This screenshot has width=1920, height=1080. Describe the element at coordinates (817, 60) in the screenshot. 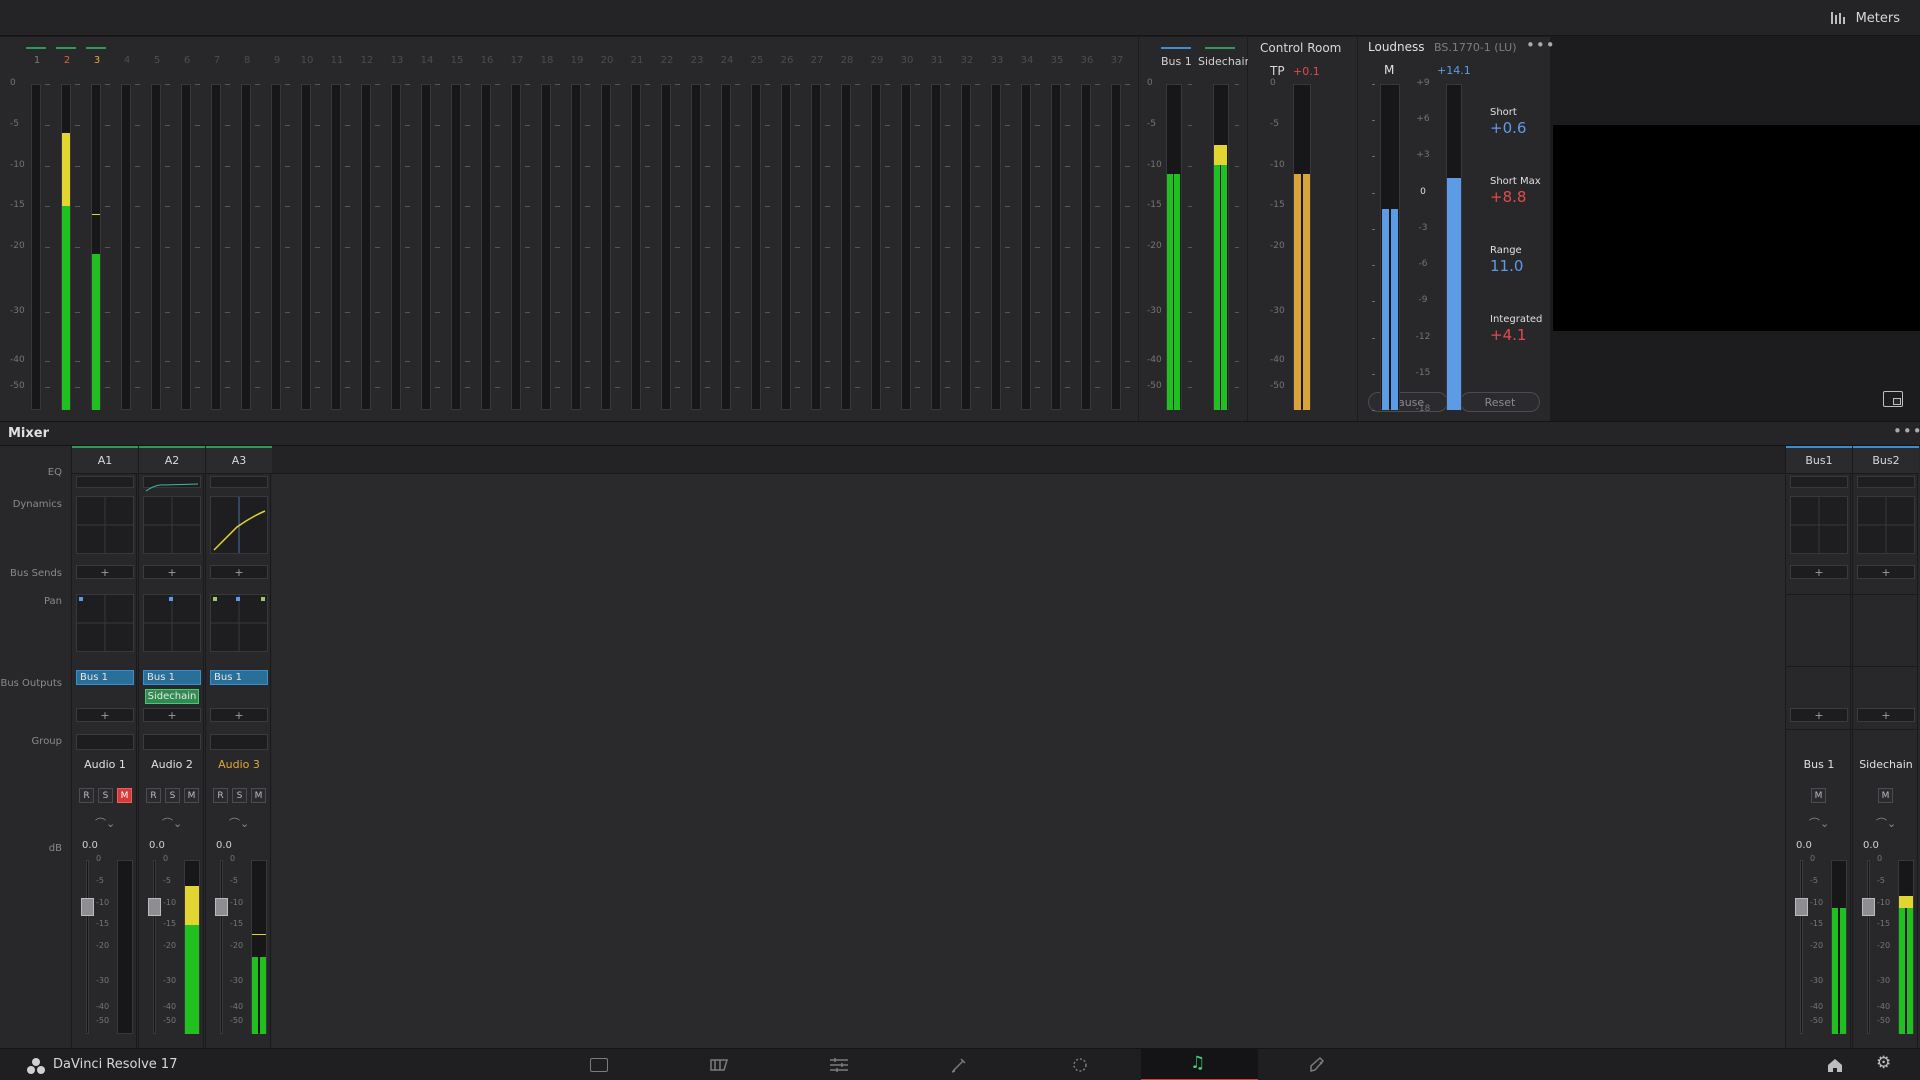

I see `track-meter-number: 27` at that location.